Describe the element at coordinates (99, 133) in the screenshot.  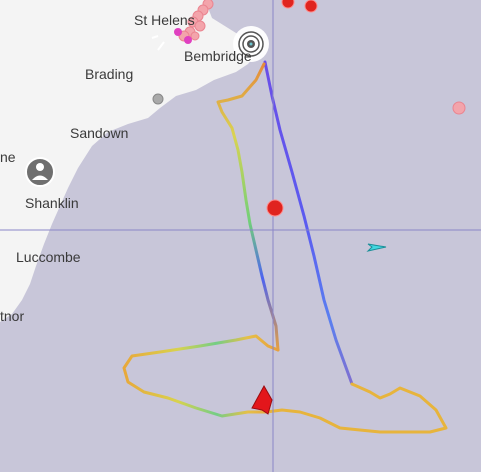
I see `place-label-sandown: Sandown` at that location.